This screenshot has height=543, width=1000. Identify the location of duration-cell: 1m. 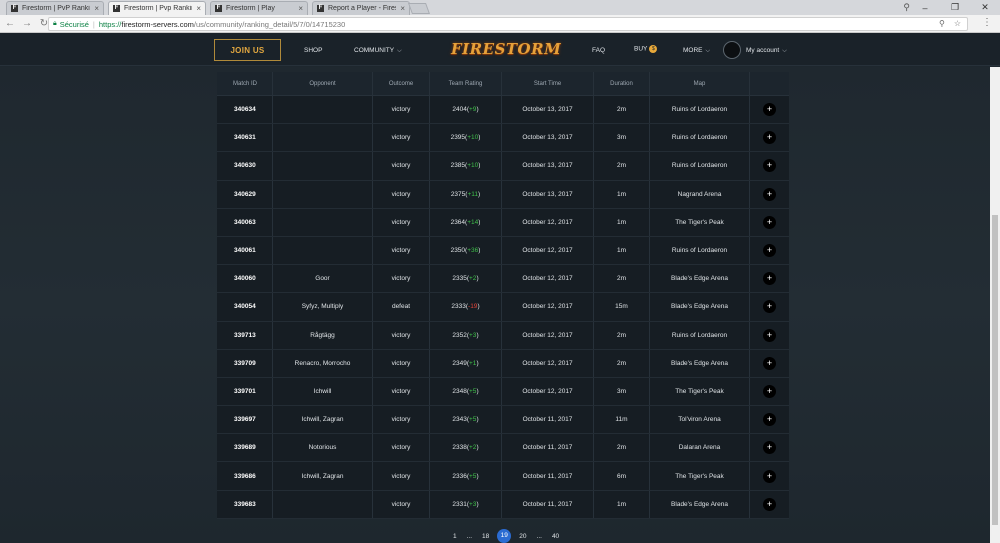
(622, 194).